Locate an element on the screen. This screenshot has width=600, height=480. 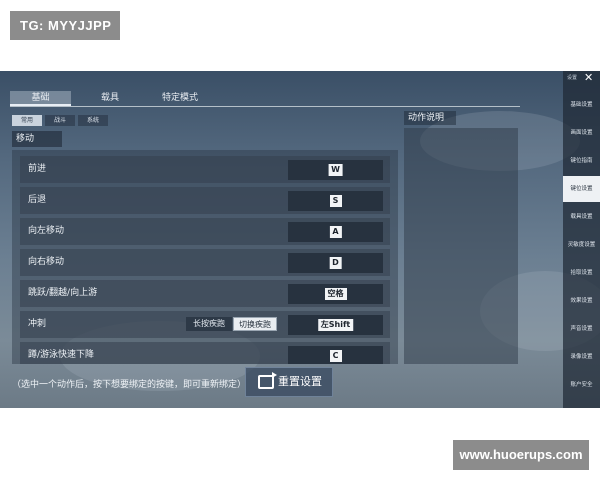
keybinding-row-move-right: 向右移动 D is located at coordinates (205, 262).